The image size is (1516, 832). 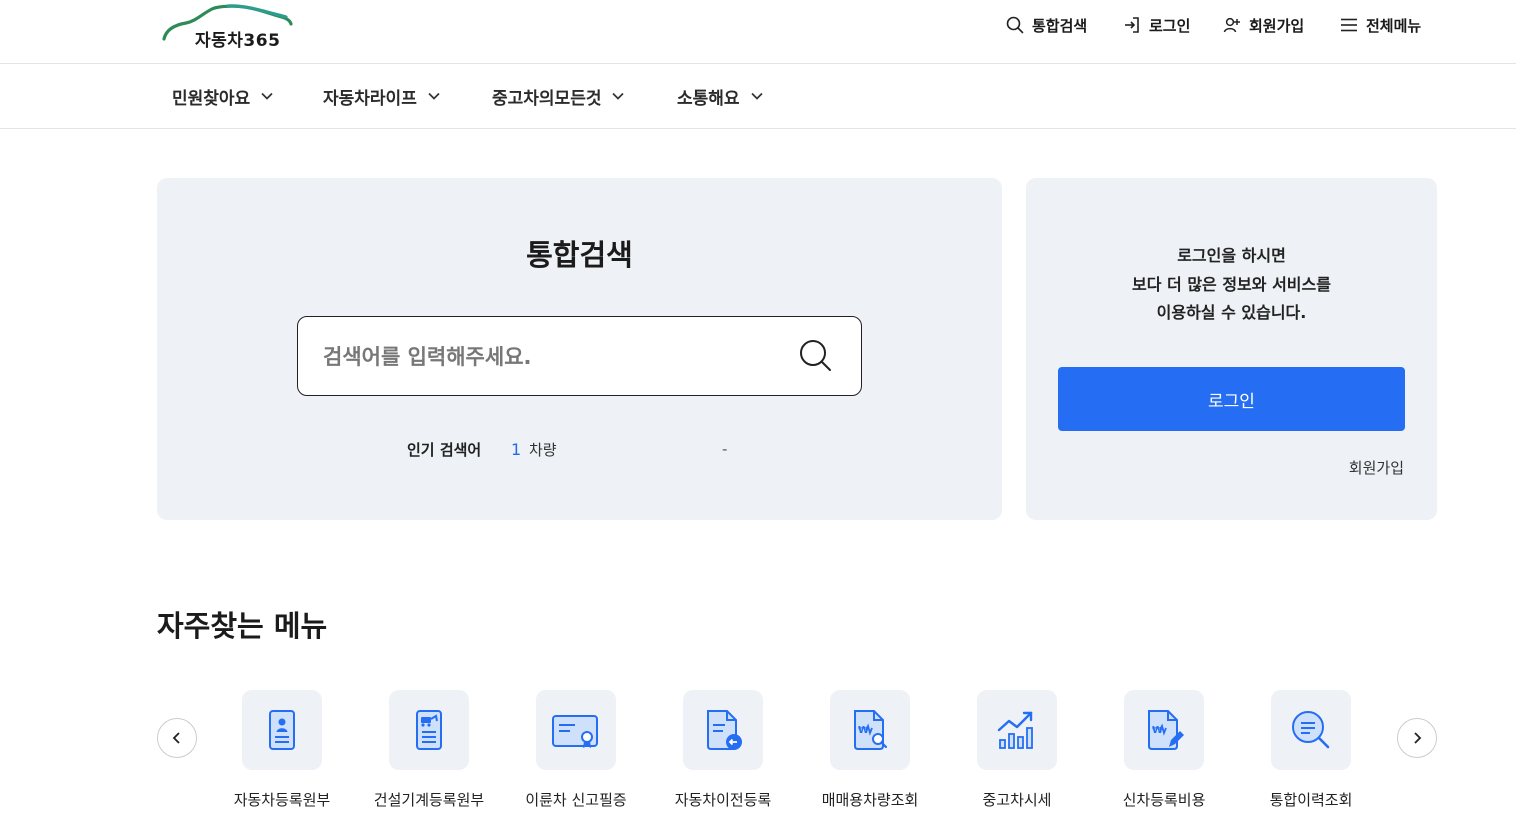 What do you see at coordinates (1311, 800) in the screenshot?
I see `menu-label: 통합이력조회` at bounding box center [1311, 800].